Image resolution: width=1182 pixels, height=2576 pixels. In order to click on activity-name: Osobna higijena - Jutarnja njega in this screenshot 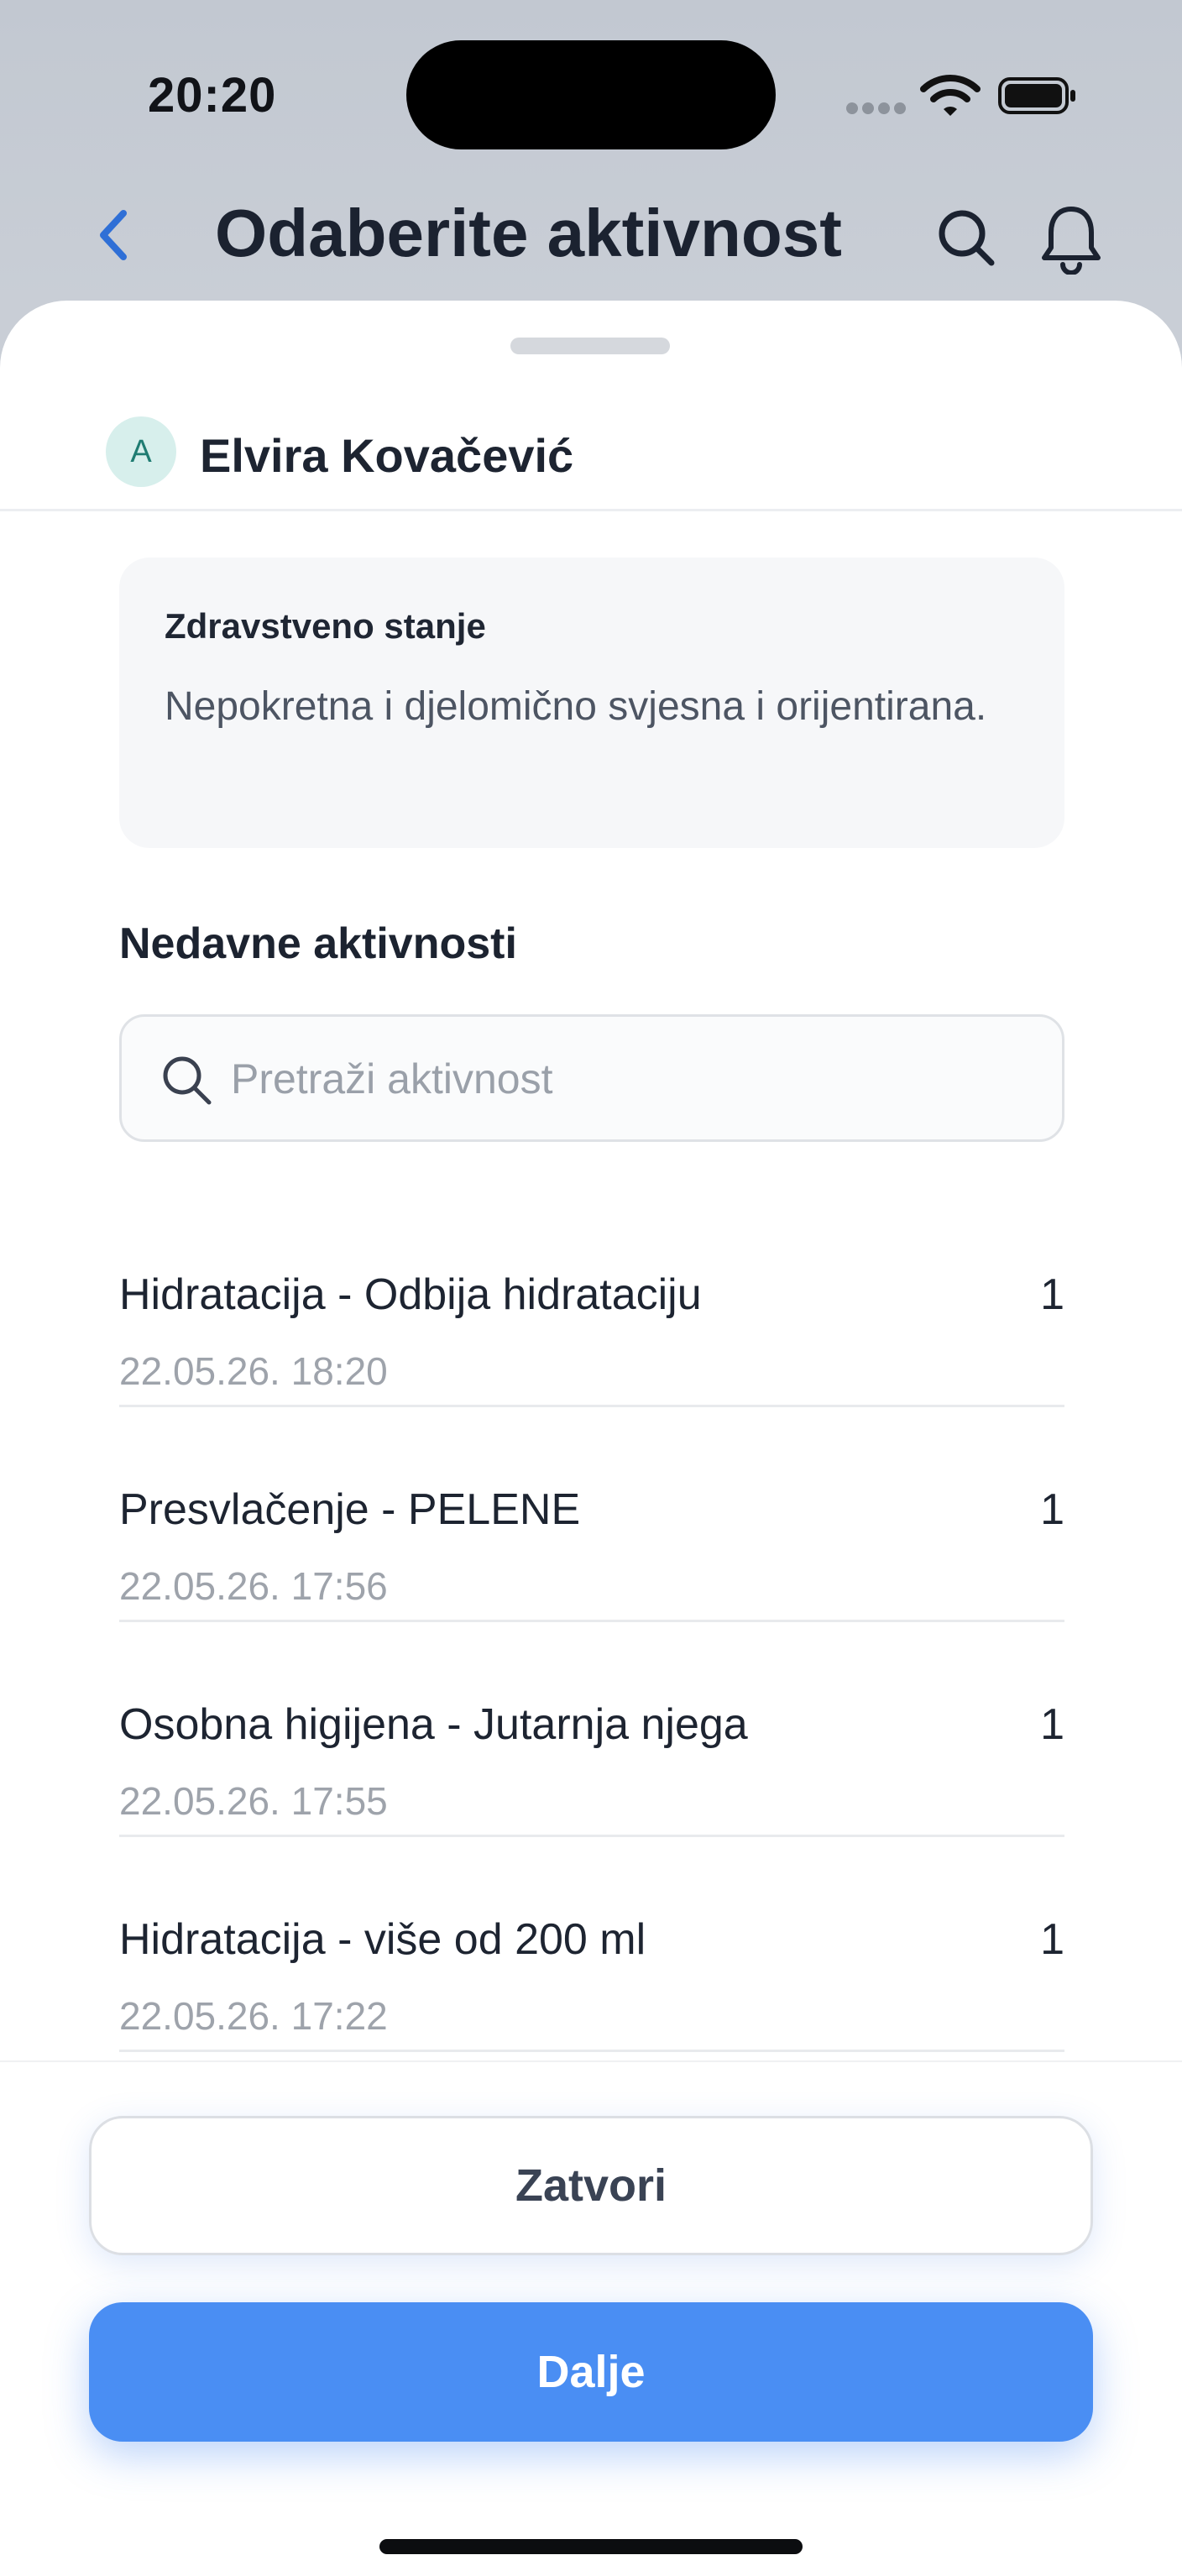, I will do `click(433, 1725)`.